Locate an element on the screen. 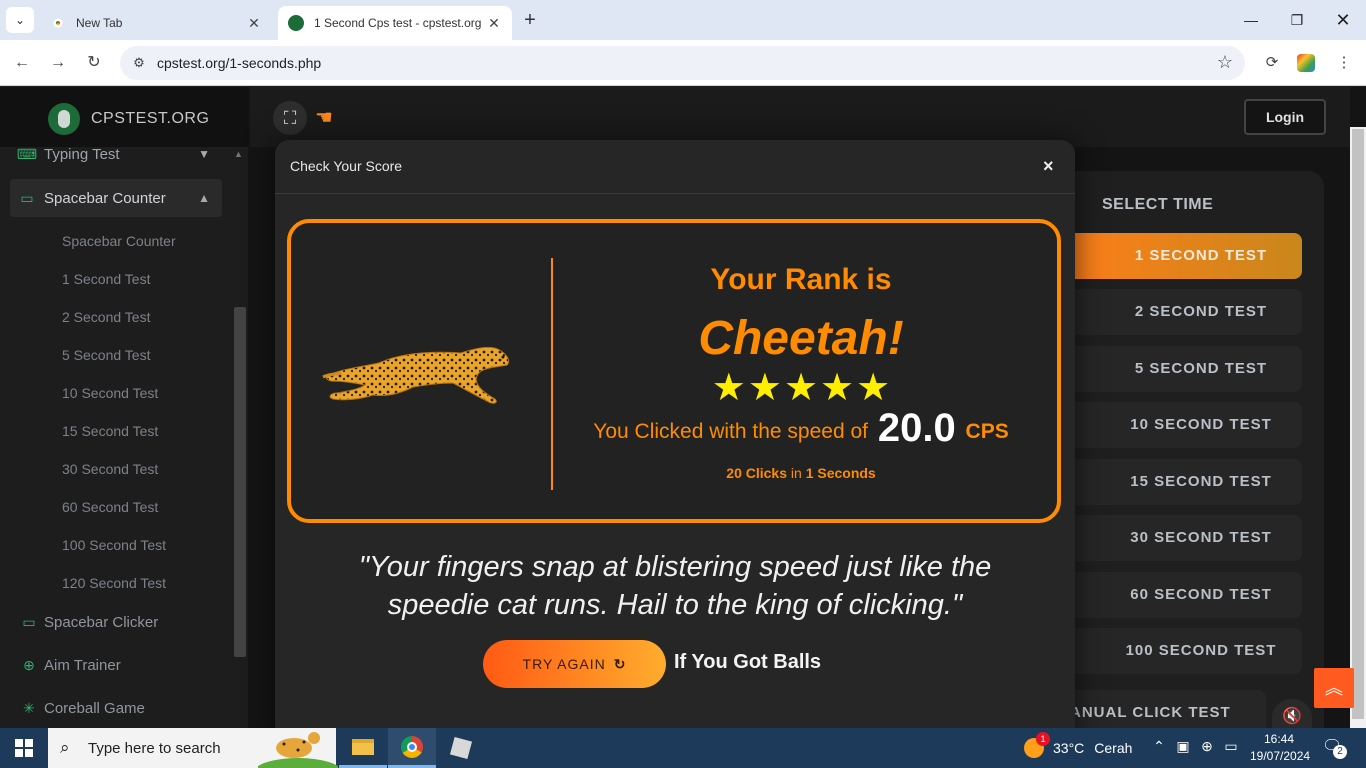  crosshair-icon: ⊕ is located at coordinates (29, 664).